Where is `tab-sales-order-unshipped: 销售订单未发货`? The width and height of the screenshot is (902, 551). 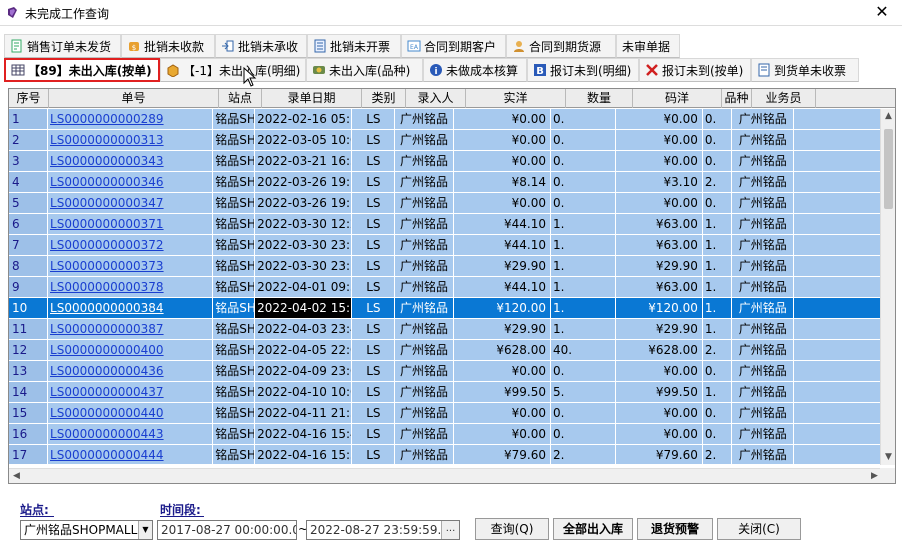 tab-sales-order-unshipped: 销售订单未发货 is located at coordinates (62, 46).